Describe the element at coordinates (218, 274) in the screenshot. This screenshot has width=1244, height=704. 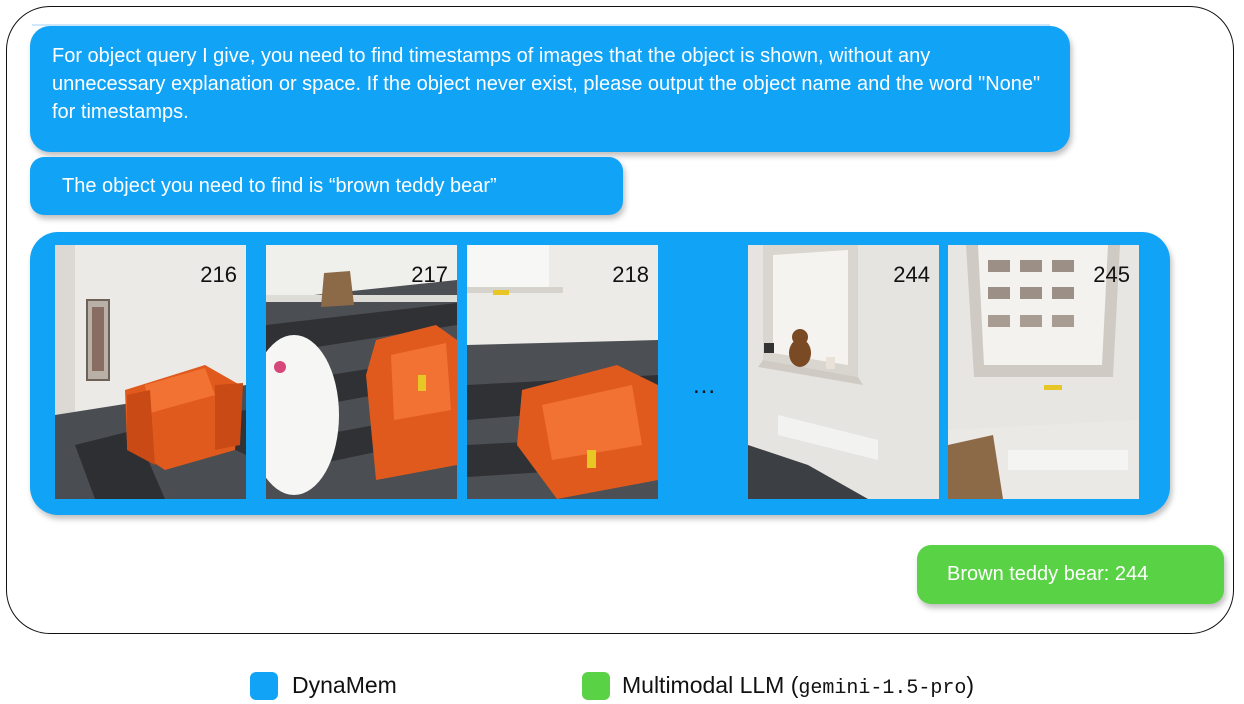
I see `timestamp-label: 216` at that location.